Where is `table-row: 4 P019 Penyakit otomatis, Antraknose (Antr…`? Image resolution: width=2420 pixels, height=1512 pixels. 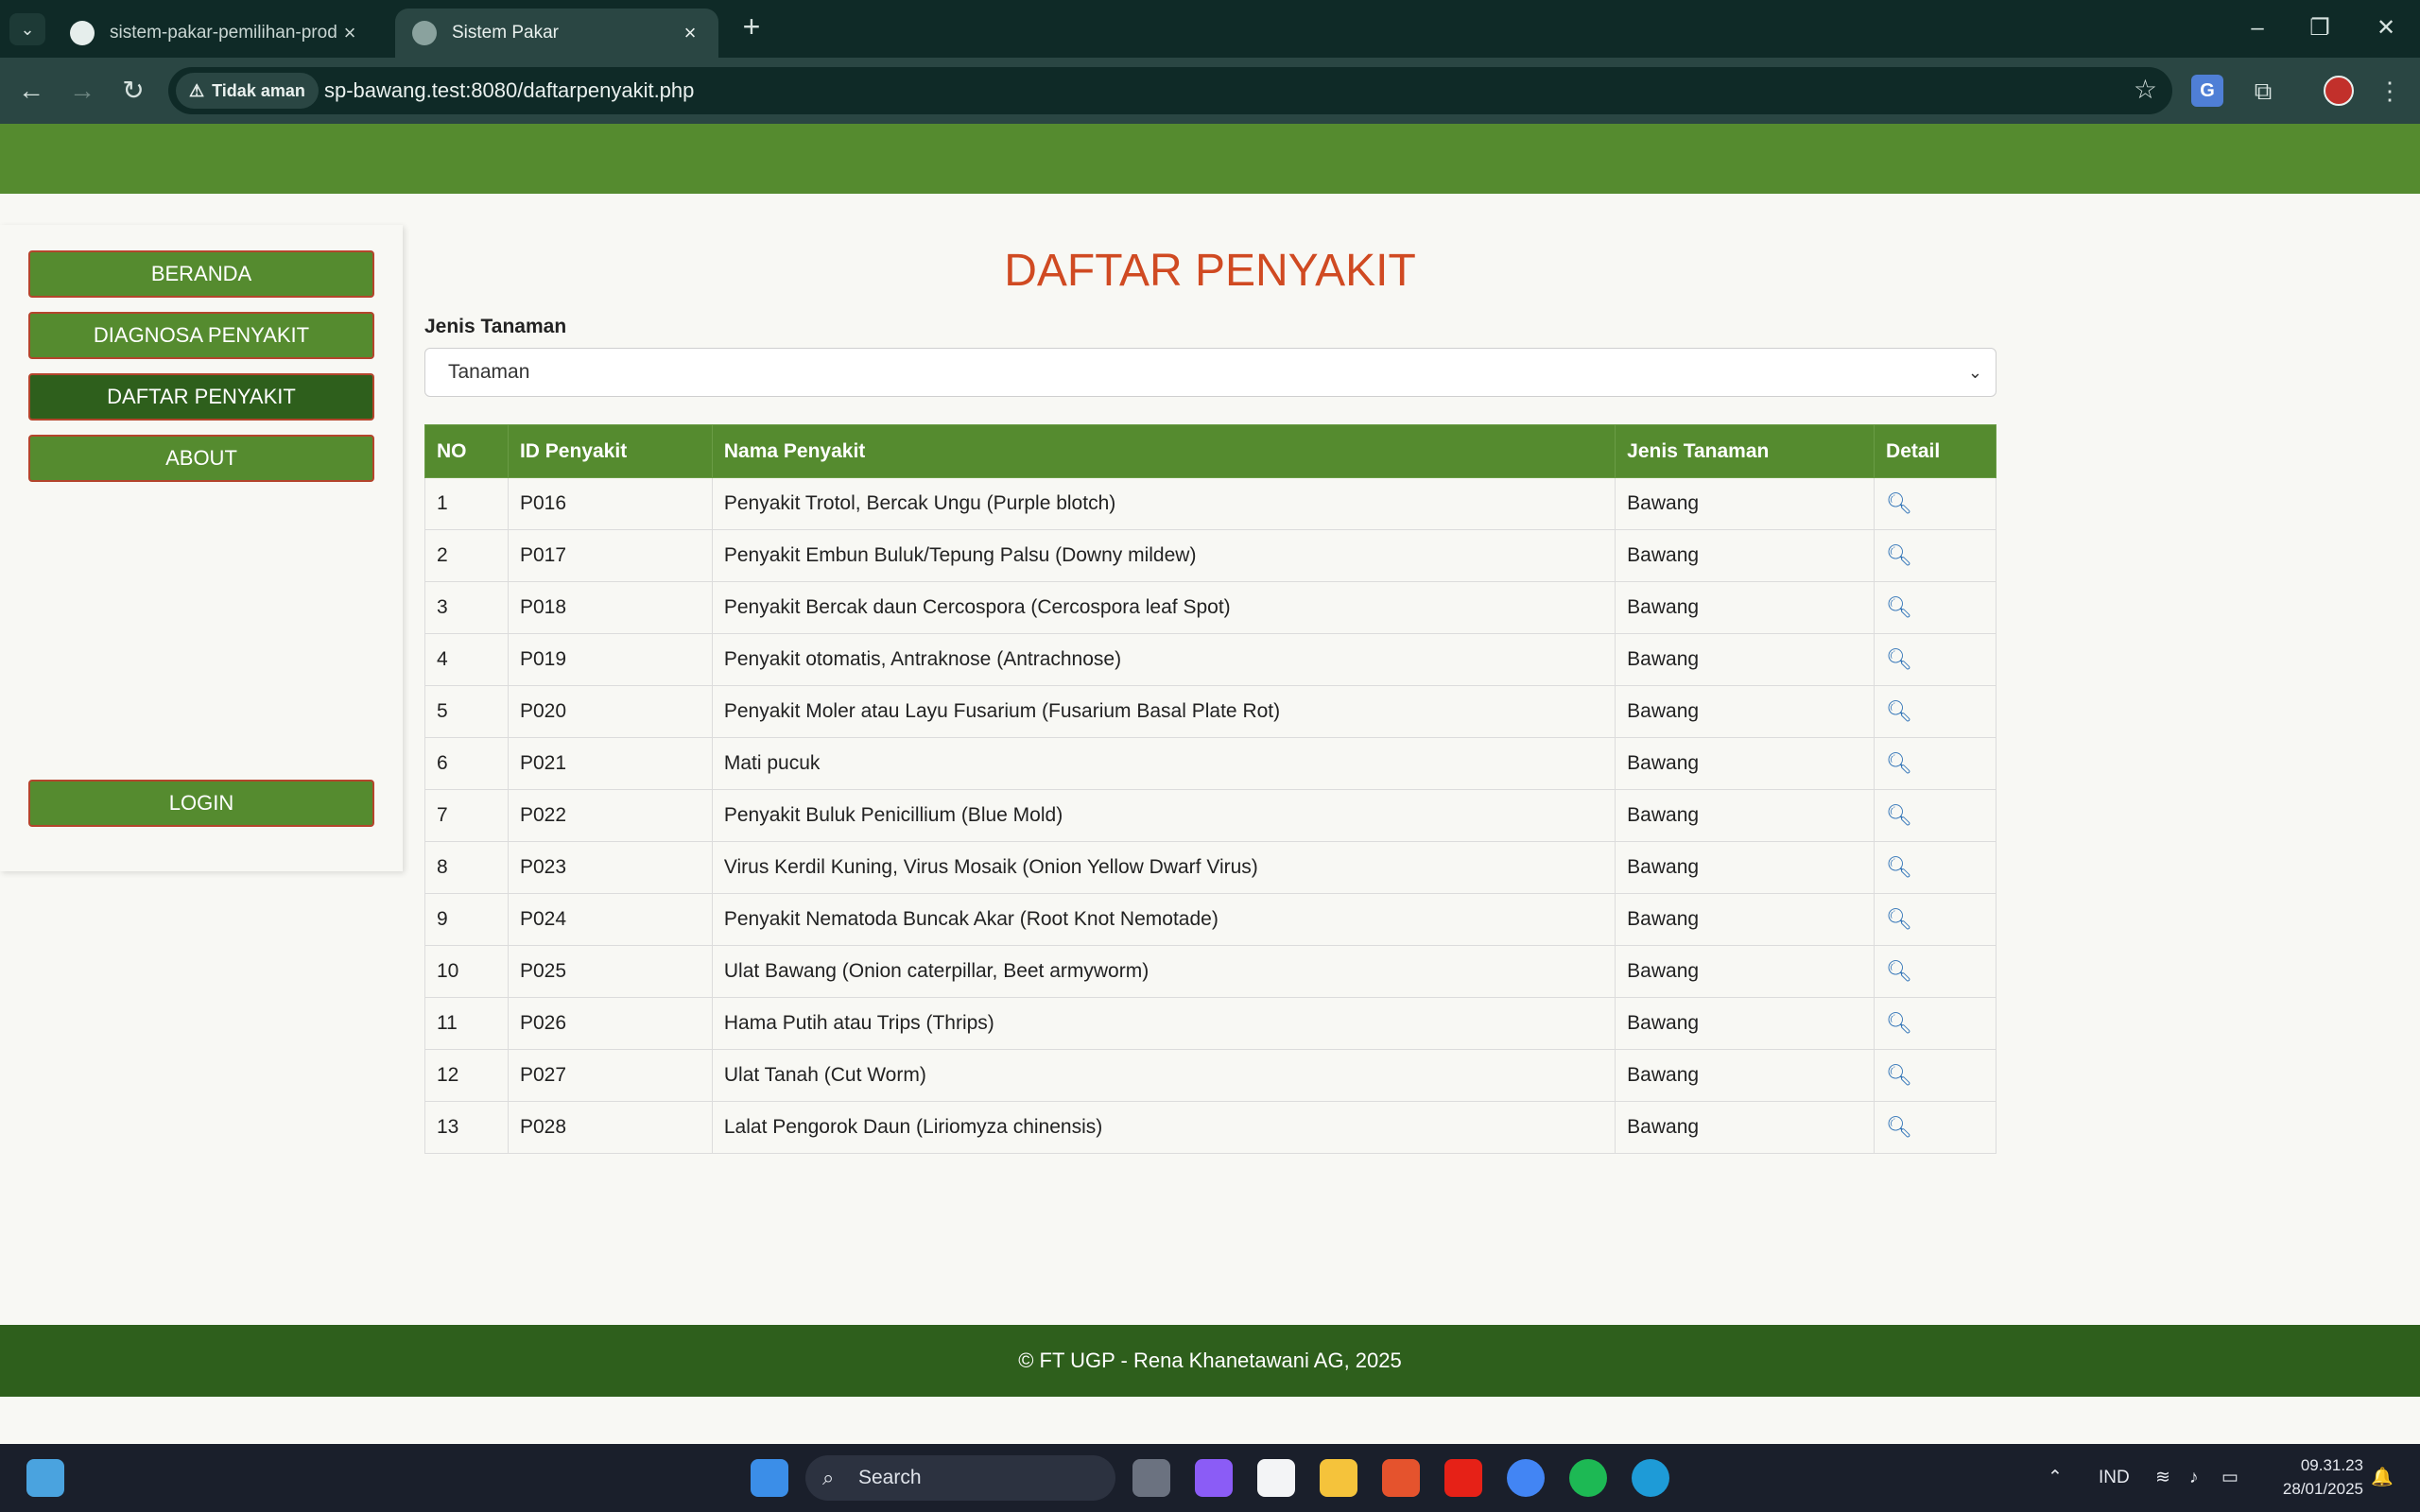 table-row: 4 P019 Penyakit otomatis, Antraknose (Antr… is located at coordinates (1210, 659).